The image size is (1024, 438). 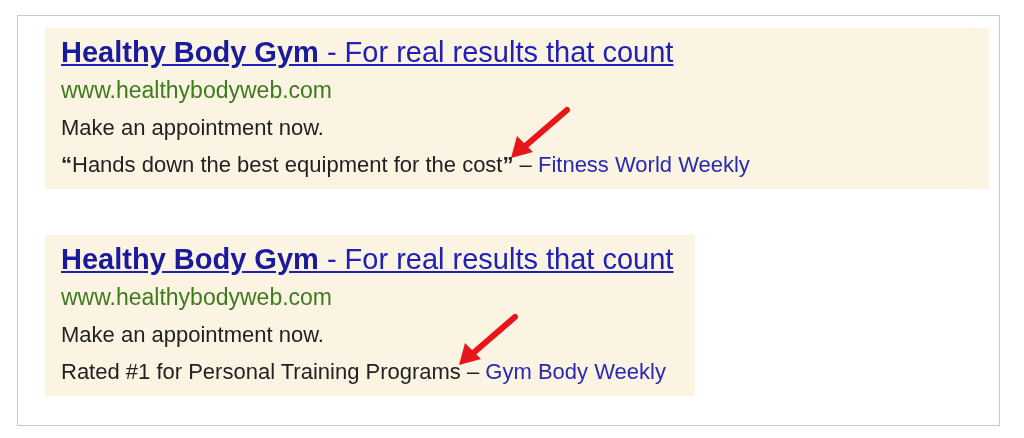 I want to click on review-text: Rated #1 for Personal Training Programs – Gym Body Weekly, so click(x=363, y=371).